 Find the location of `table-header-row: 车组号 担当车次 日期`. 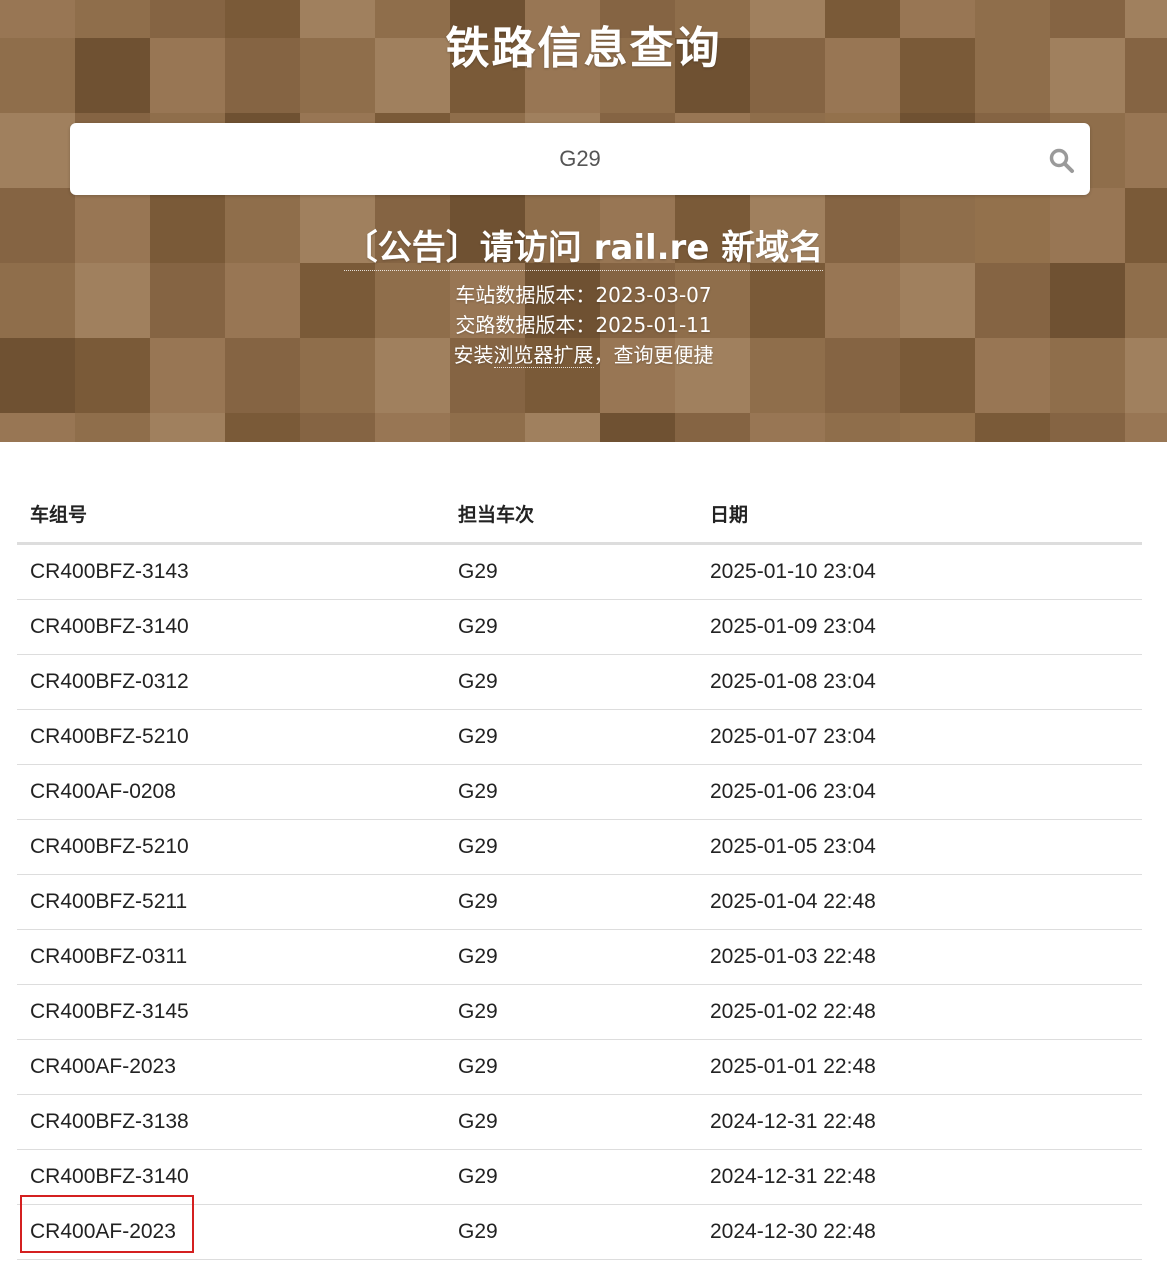

table-header-row: 车组号 担当车次 日期 is located at coordinates (579, 515).